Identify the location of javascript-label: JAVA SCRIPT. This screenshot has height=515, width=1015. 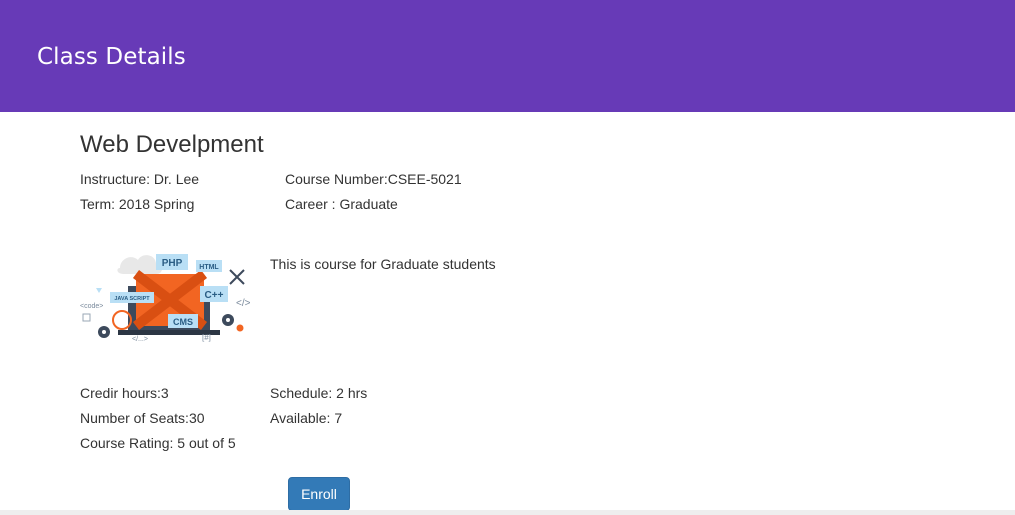
(132, 299).